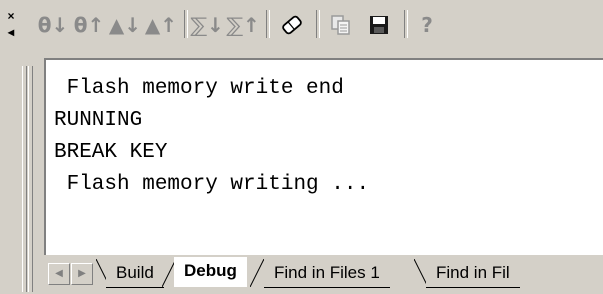 This screenshot has height=294, width=603. Describe the element at coordinates (199, 88) in the screenshot. I see `output-line: Flash memory write end` at that location.